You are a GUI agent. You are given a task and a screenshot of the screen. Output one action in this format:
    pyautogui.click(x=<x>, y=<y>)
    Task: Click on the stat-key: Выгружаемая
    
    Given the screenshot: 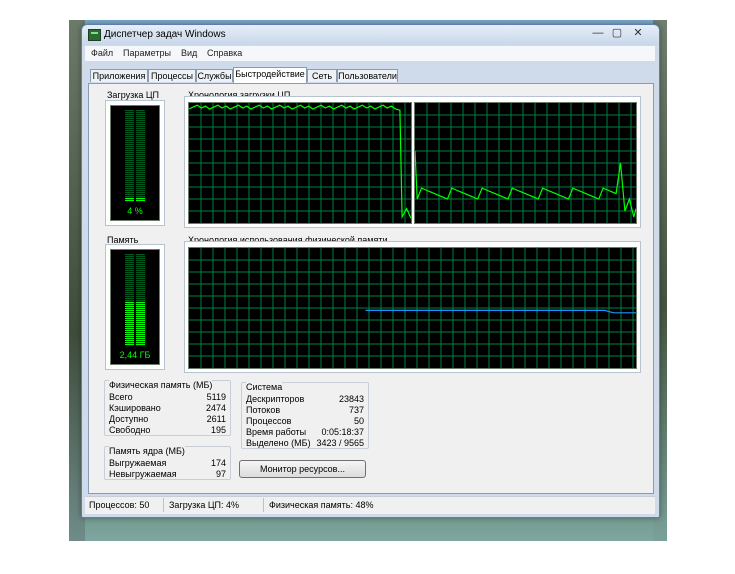 What is the action you would take?
    pyautogui.click(x=138, y=463)
    